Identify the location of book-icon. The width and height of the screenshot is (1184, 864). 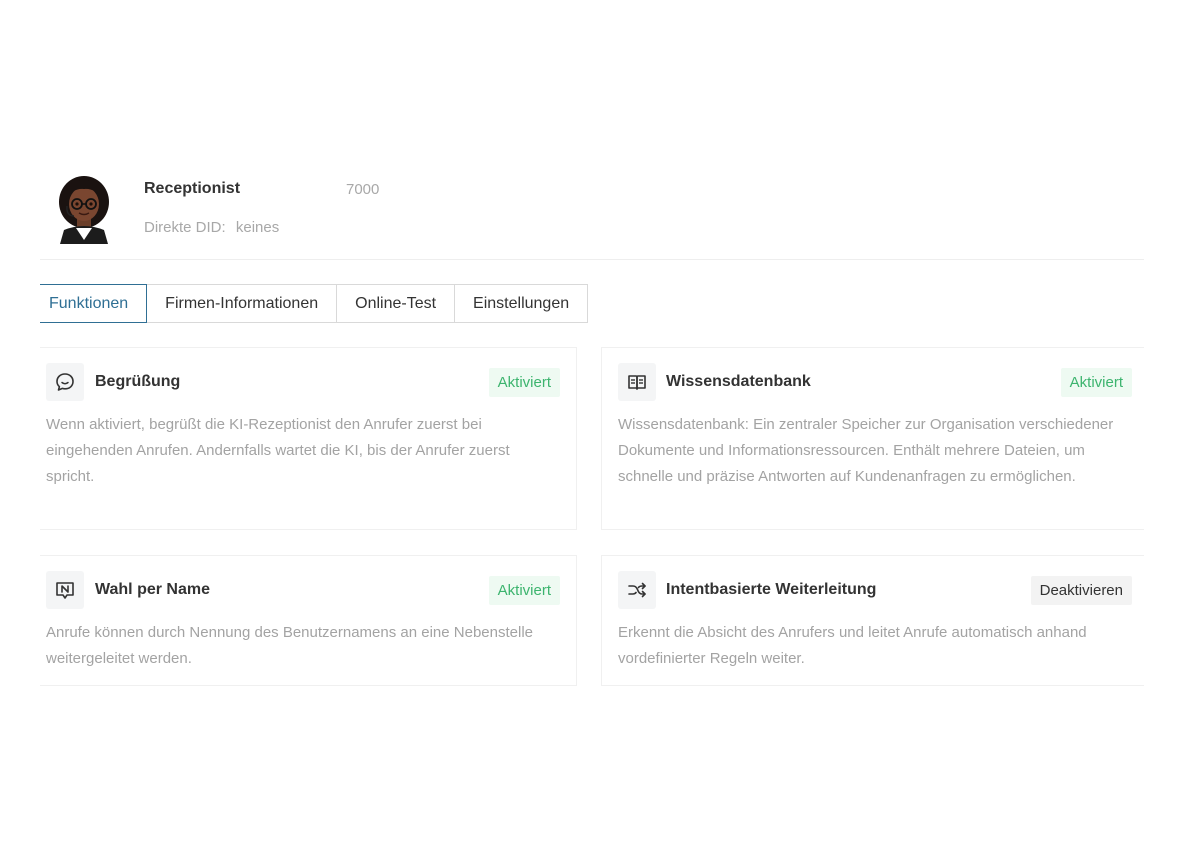
(637, 382).